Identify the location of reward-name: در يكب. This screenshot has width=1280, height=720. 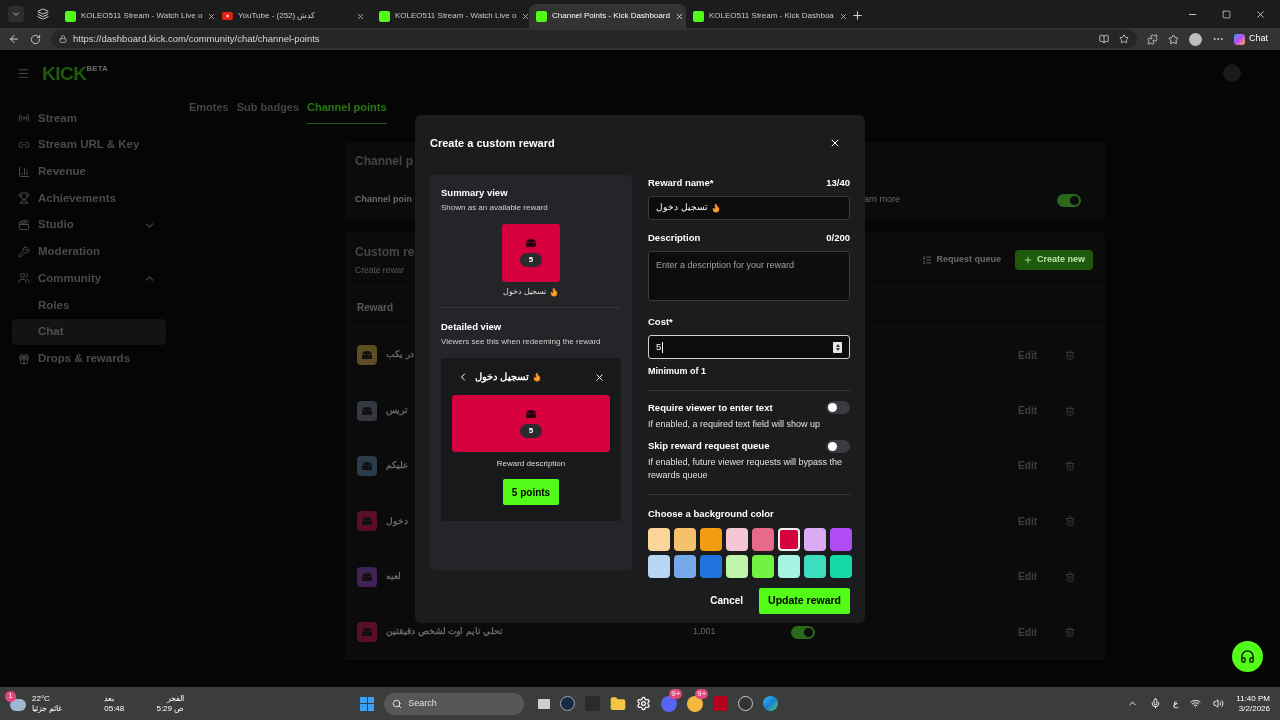
(400, 355).